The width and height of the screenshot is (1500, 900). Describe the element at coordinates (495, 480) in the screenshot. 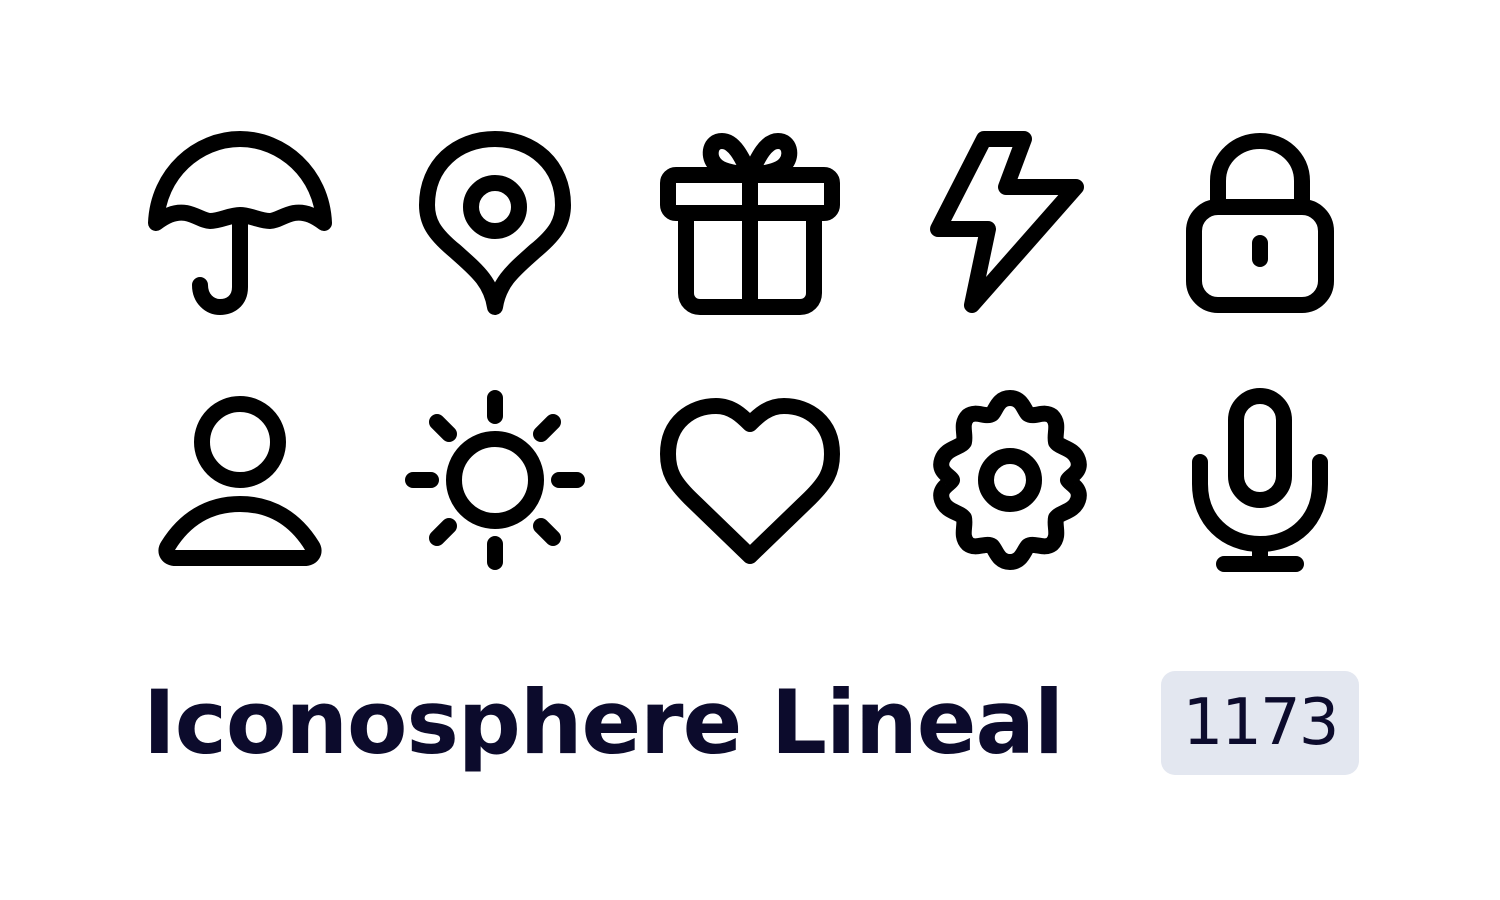

I see `sun-icon` at that location.